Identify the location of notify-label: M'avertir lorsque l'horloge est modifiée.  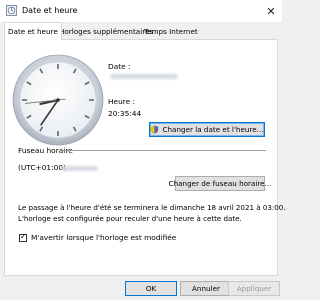
(103, 237).